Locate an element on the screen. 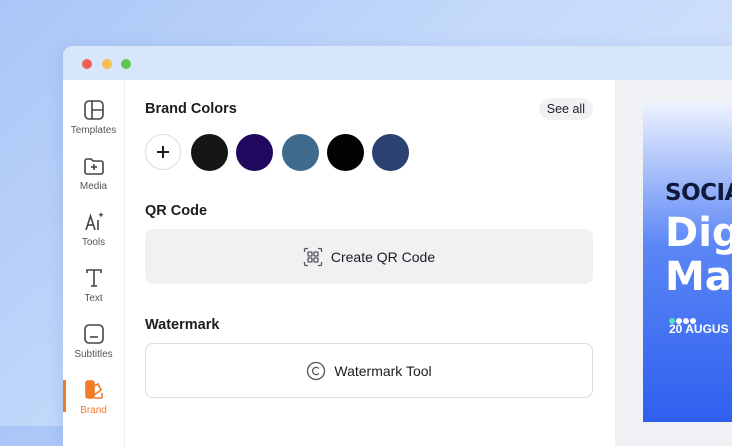 The image size is (732, 446). sidebar-item-brand: Brand is located at coordinates (93, 400).